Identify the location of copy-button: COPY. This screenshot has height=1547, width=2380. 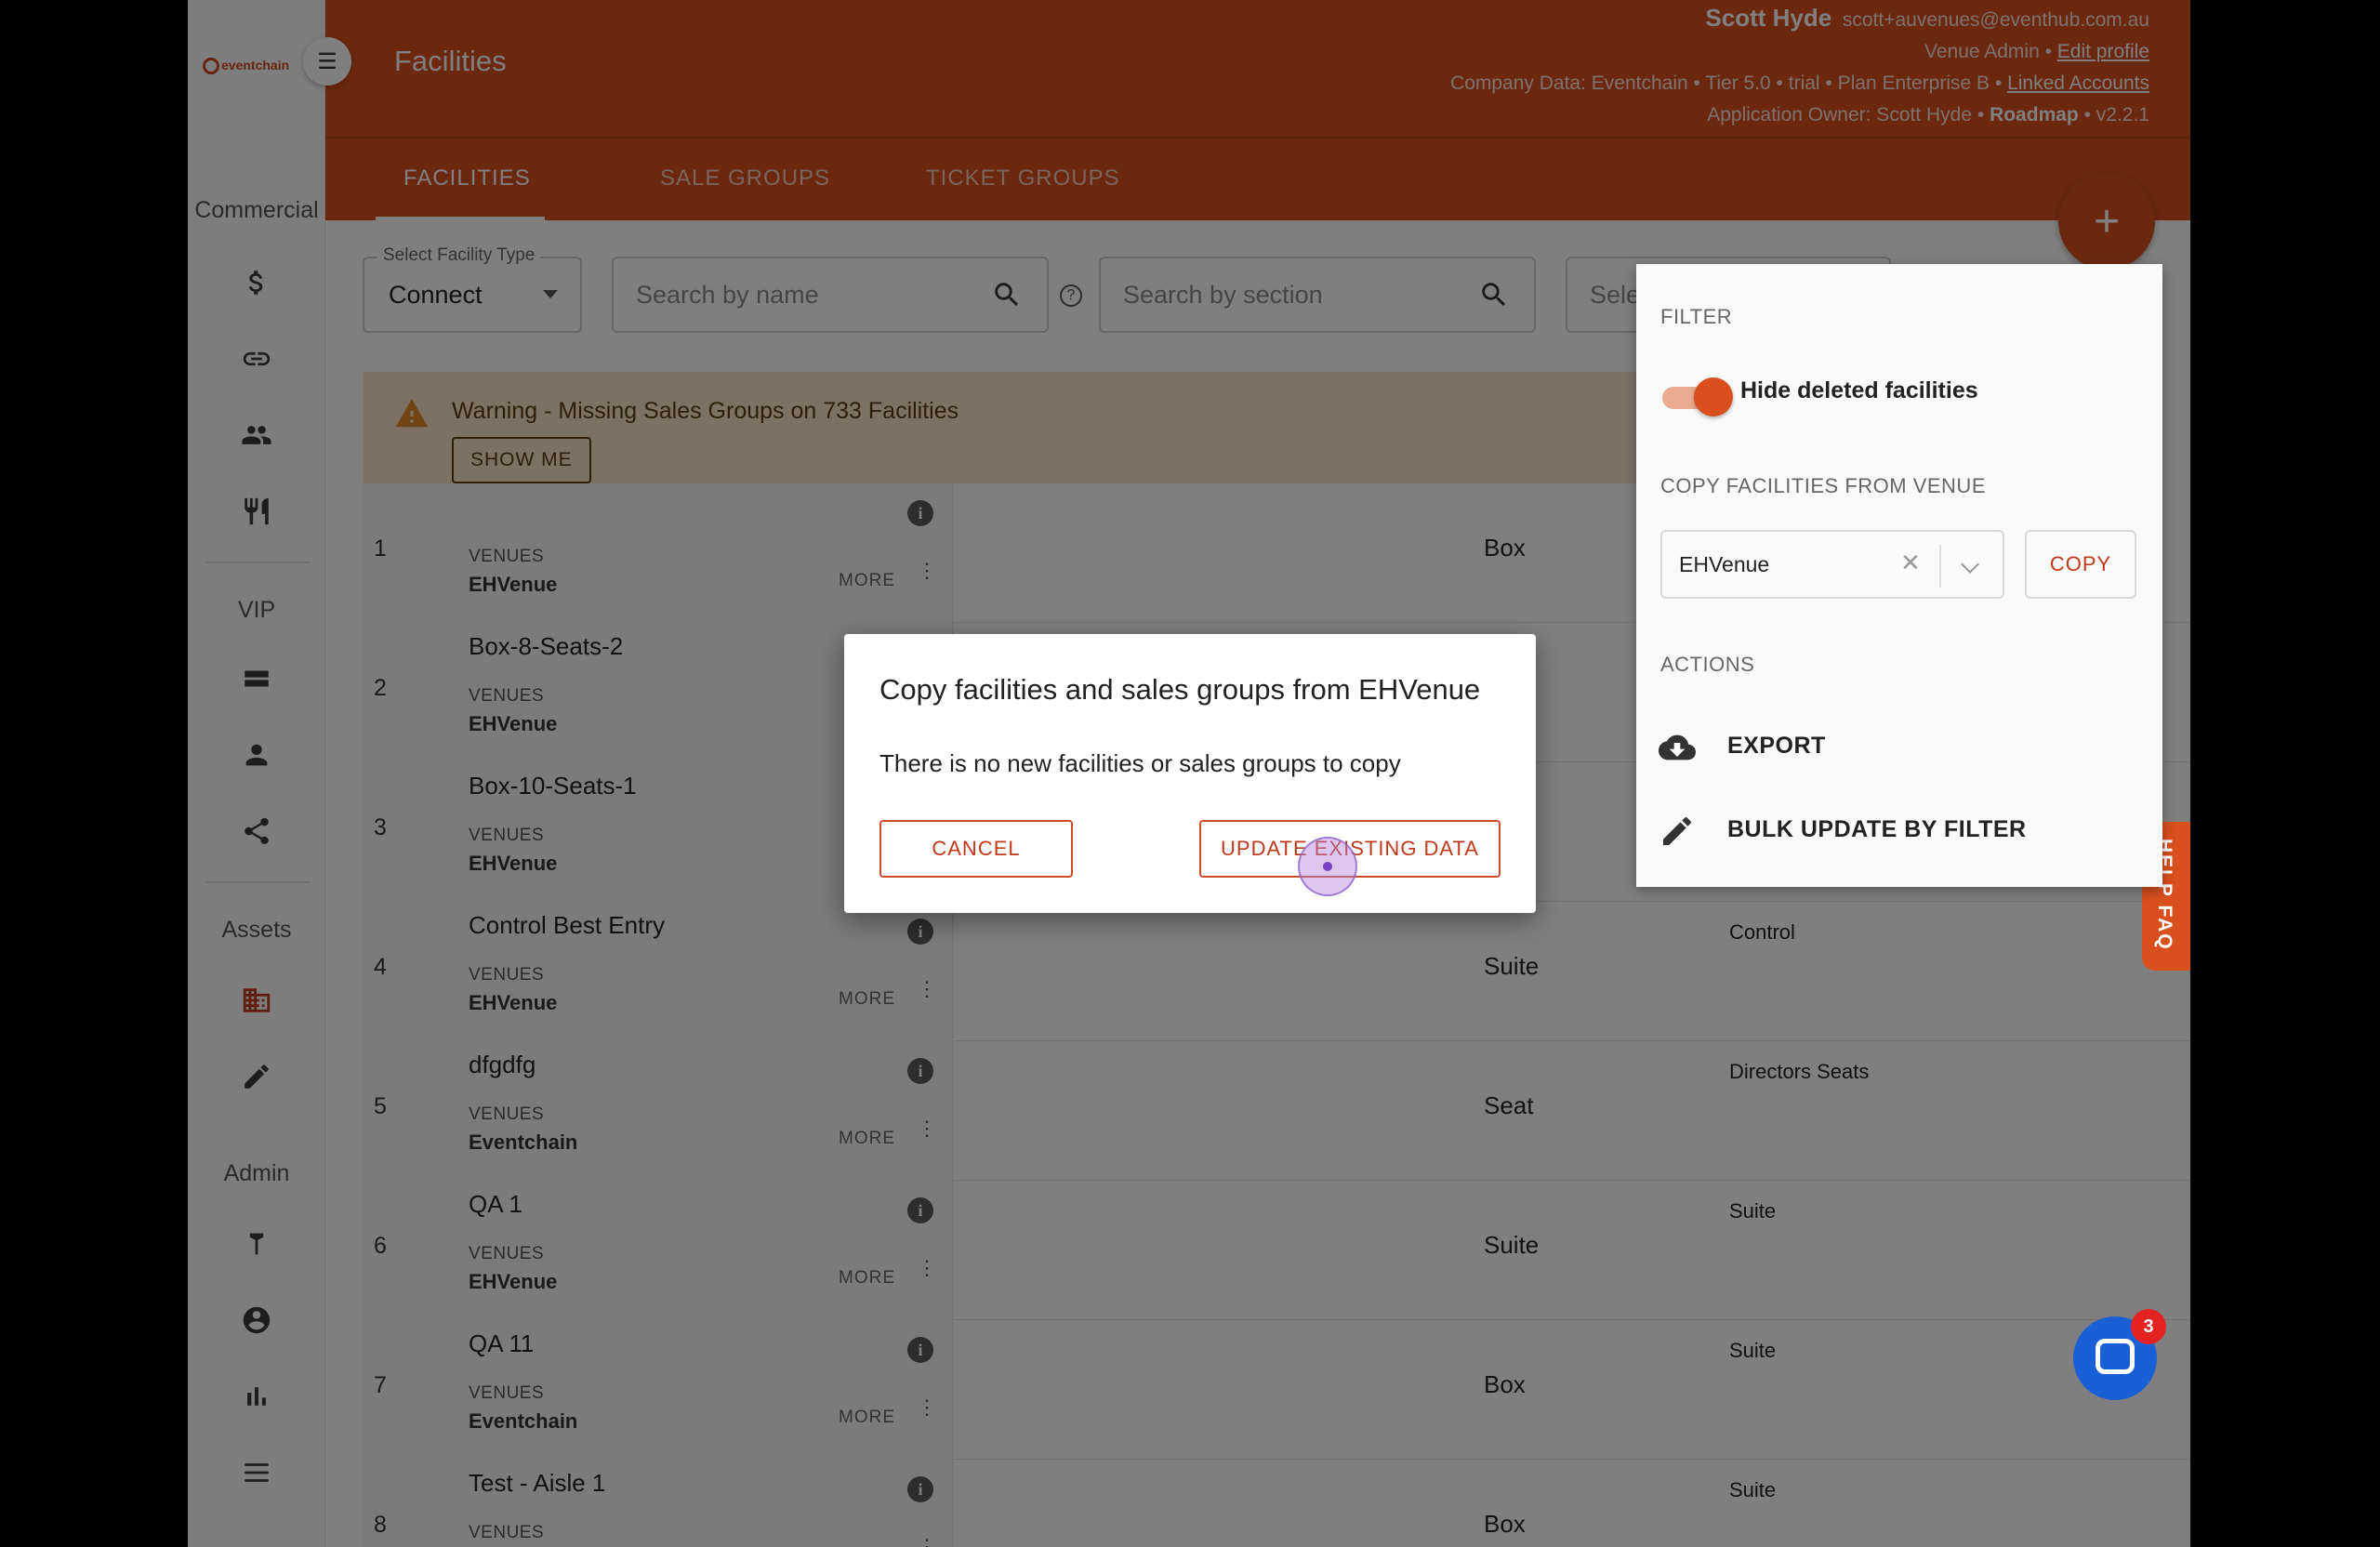
(2080, 564).